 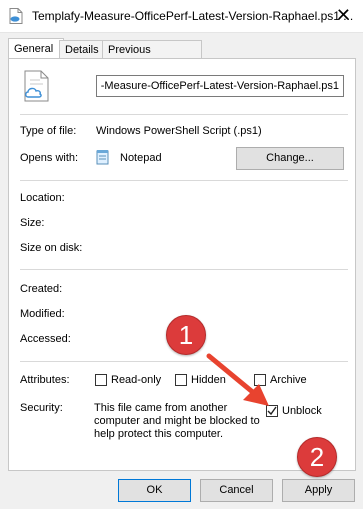 I want to click on attributes-label: Attributes:, so click(x=45, y=380).